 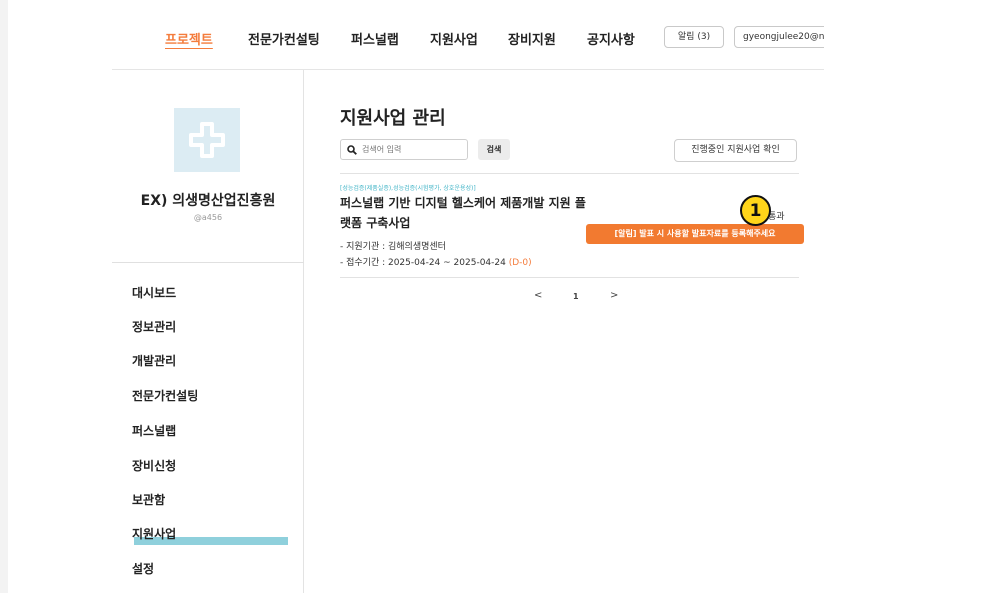 What do you see at coordinates (569, 173) in the screenshot?
I see `list-top-divider` at bounding box center [569, 173].